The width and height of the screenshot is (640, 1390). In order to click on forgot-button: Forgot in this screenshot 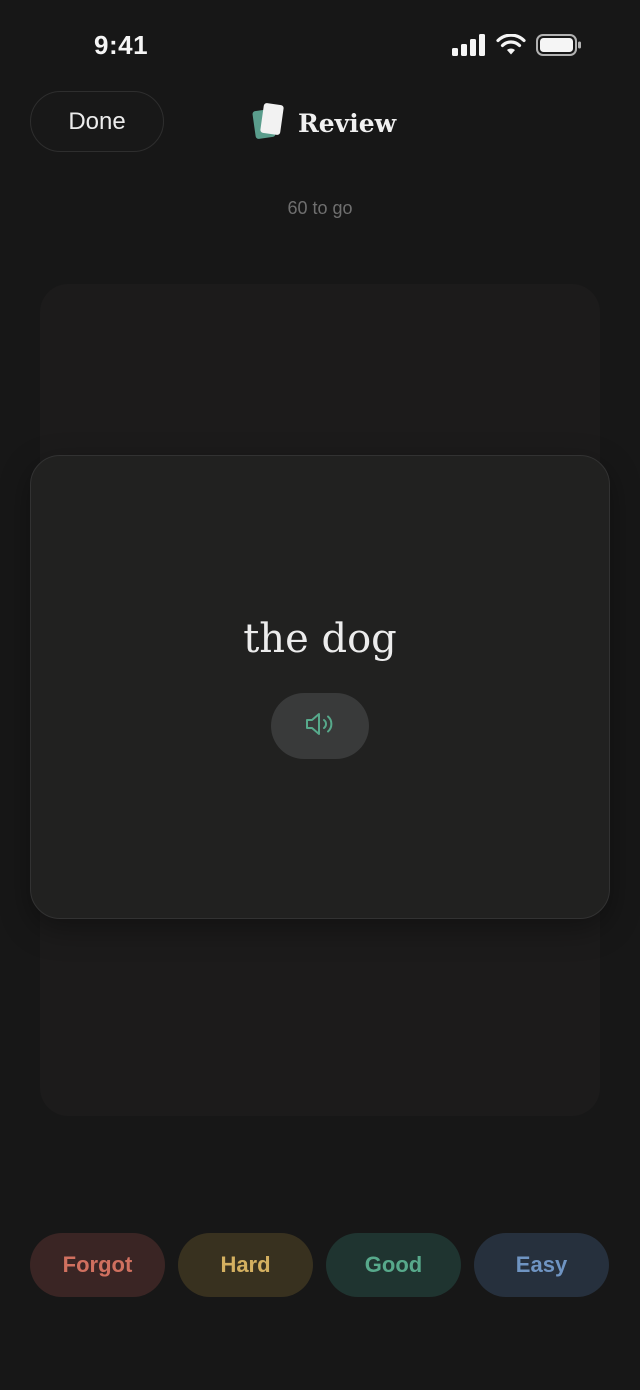, I will do `click(97, 1265)`.